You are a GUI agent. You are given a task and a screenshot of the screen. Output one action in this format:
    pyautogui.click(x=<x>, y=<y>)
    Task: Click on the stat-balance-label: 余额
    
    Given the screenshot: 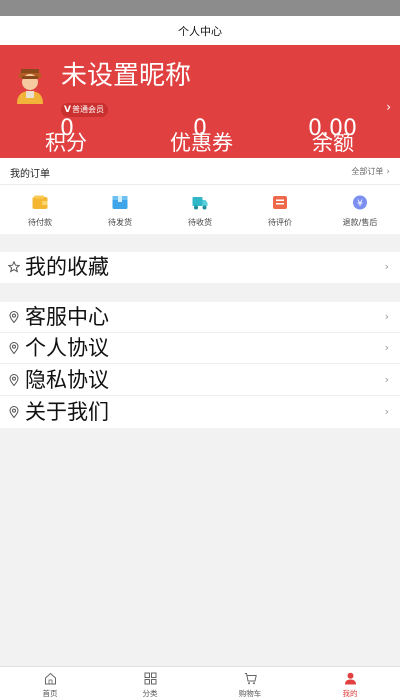 What is the action you would take?
    pyautogui.click(x=333, y=143)
    